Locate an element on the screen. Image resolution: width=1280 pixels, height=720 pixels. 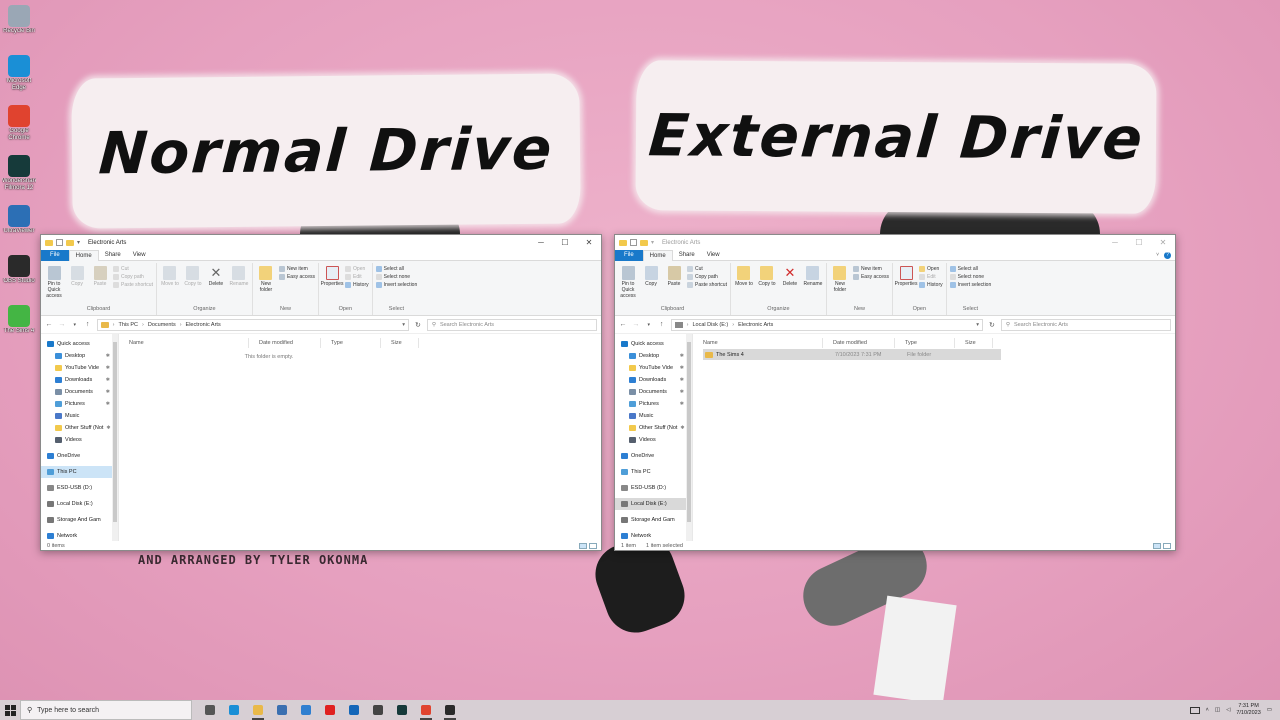
breadcrumb-local-disk: Local Disk (E:) is located at coordinates (710, 325).